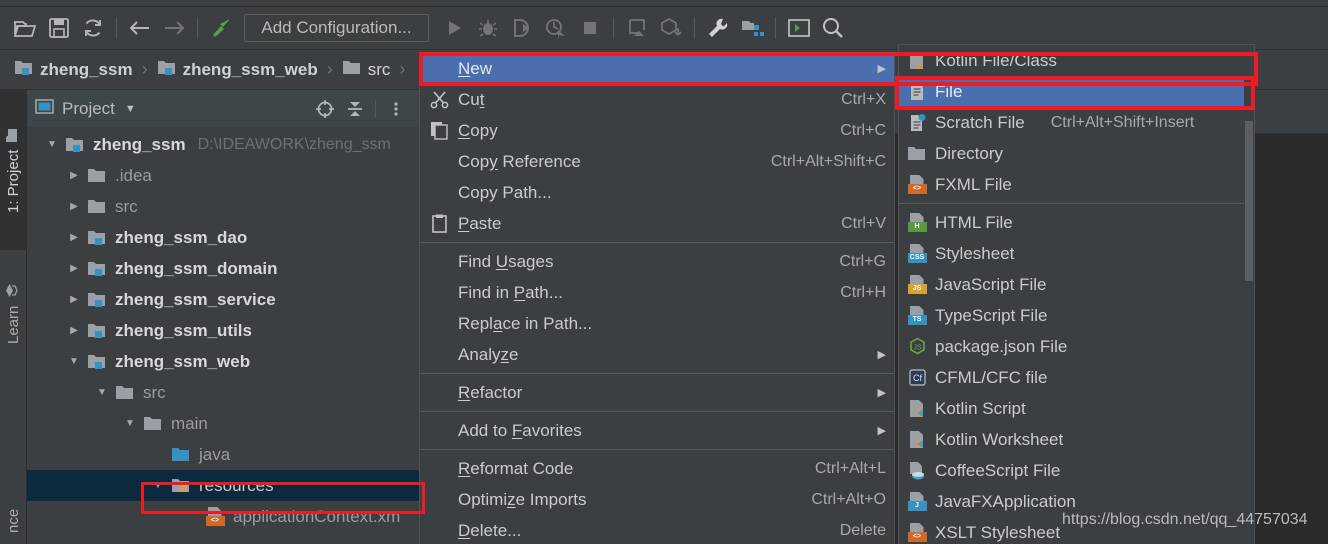 The image size is (1328, 544). What do you see at coordinates (93, 28) in the screenshot?
I see `sync-icon` at bounding box center [93, 28].